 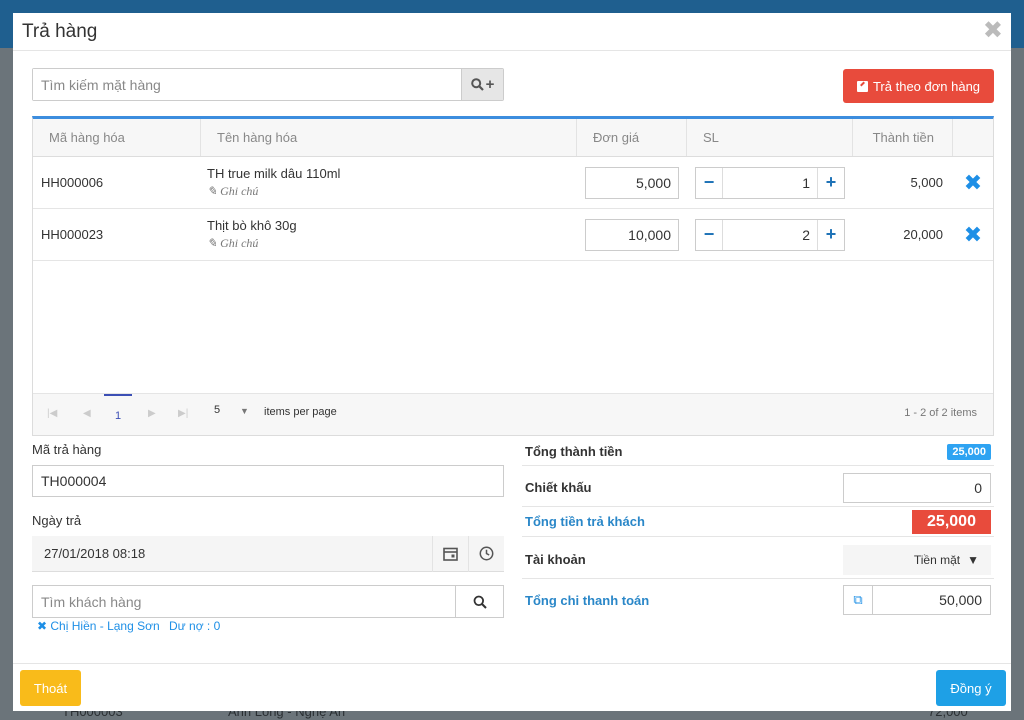 What do you see at coordinates (758, 560) in the screenshot?
I see `summary-account-row: Tài khoản Tiền mặt ▼` at bounding box center [758, 560].